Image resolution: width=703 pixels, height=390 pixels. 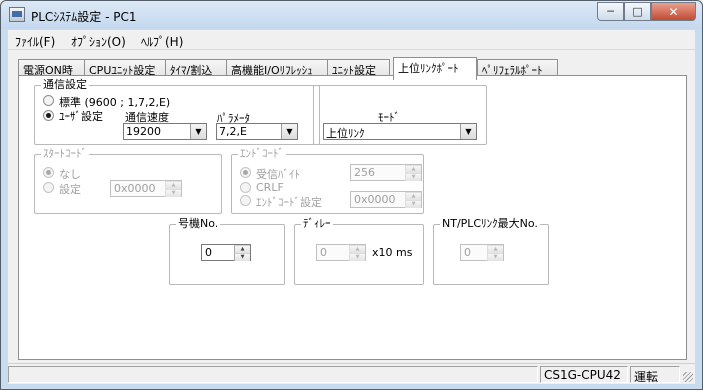 I want to click on nt-max-value: 0, so click(x=467, y=252).